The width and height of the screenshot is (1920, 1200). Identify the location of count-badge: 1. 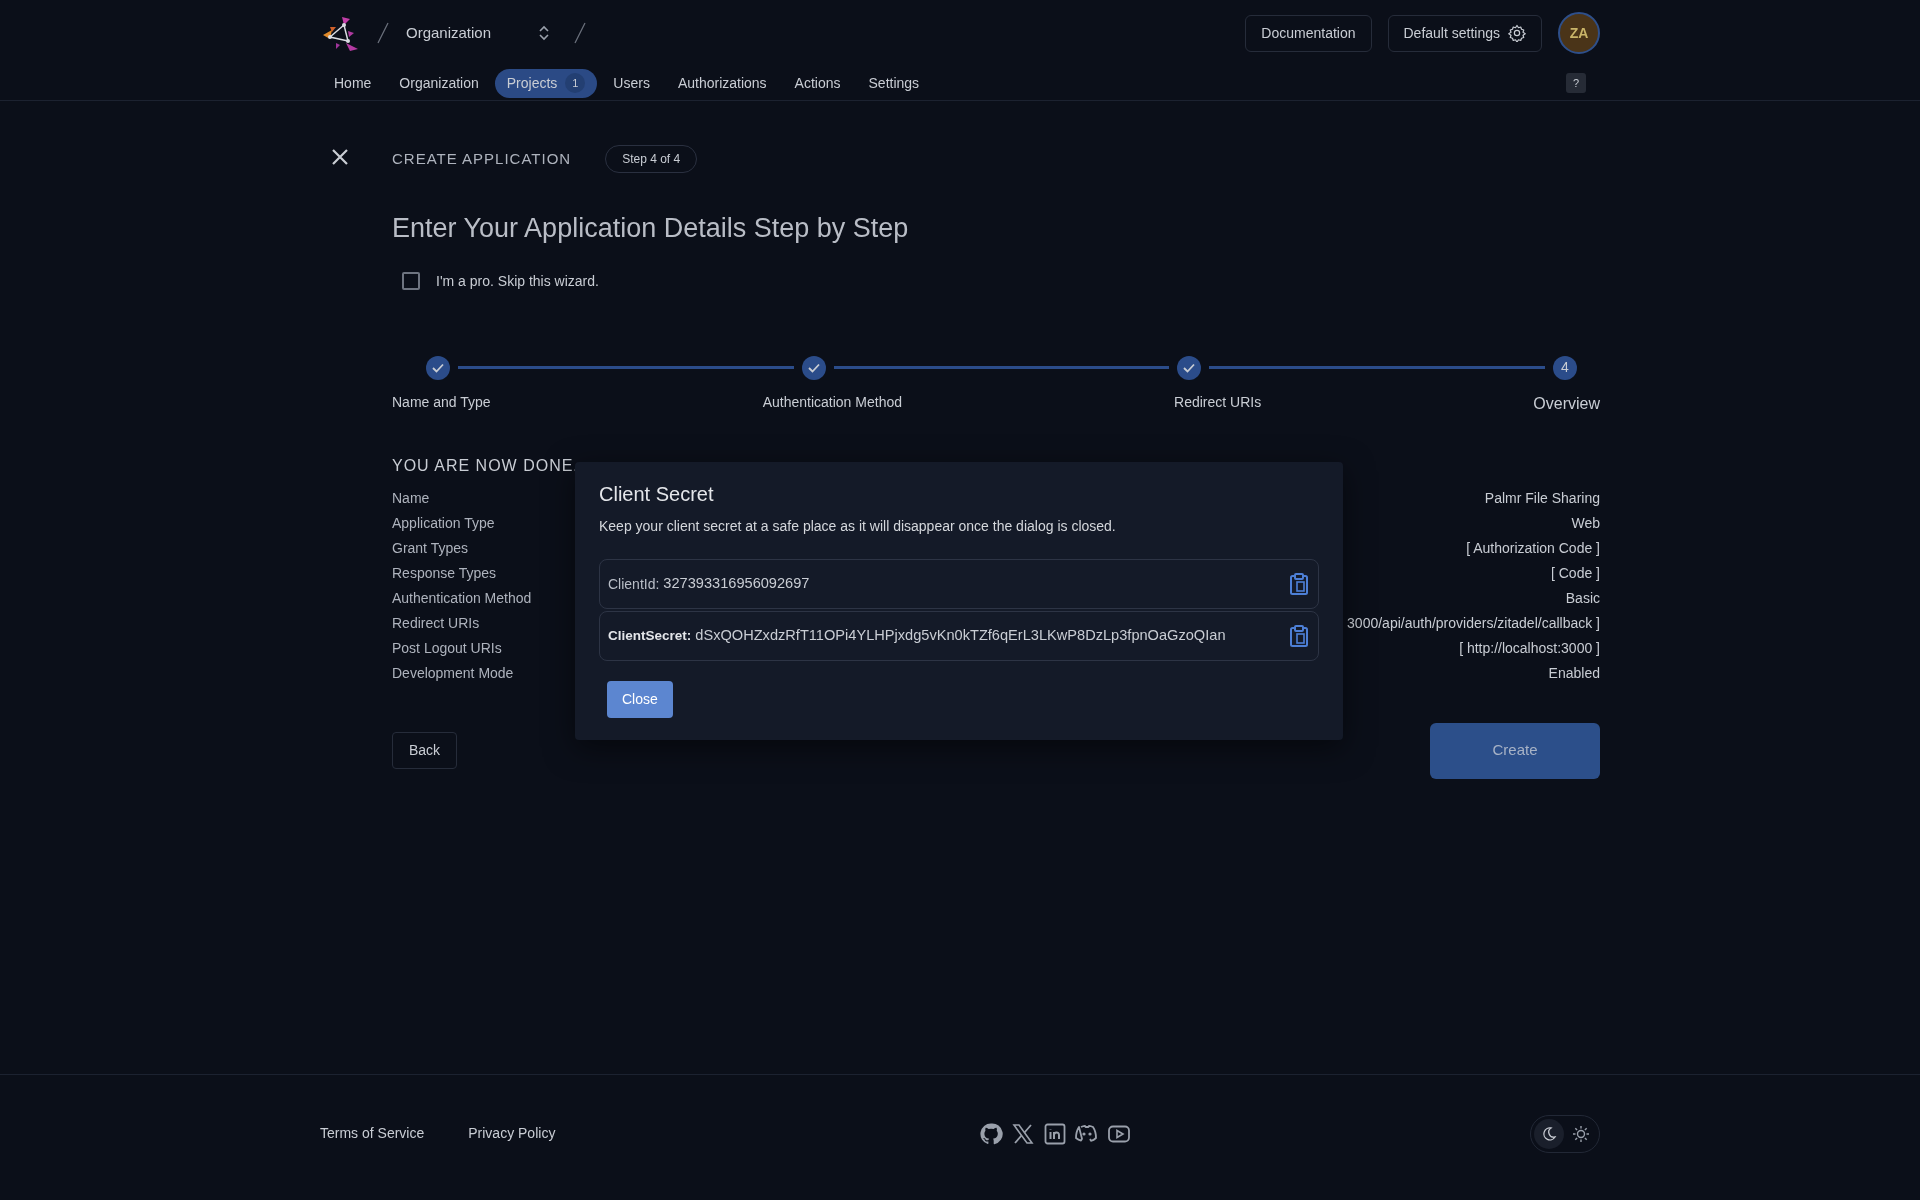
(575, 83).